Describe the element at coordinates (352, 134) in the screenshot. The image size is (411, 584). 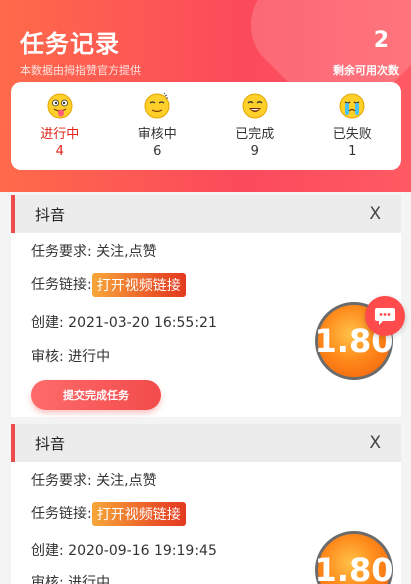
I see `tab-failed-label: 已失败` at that location.